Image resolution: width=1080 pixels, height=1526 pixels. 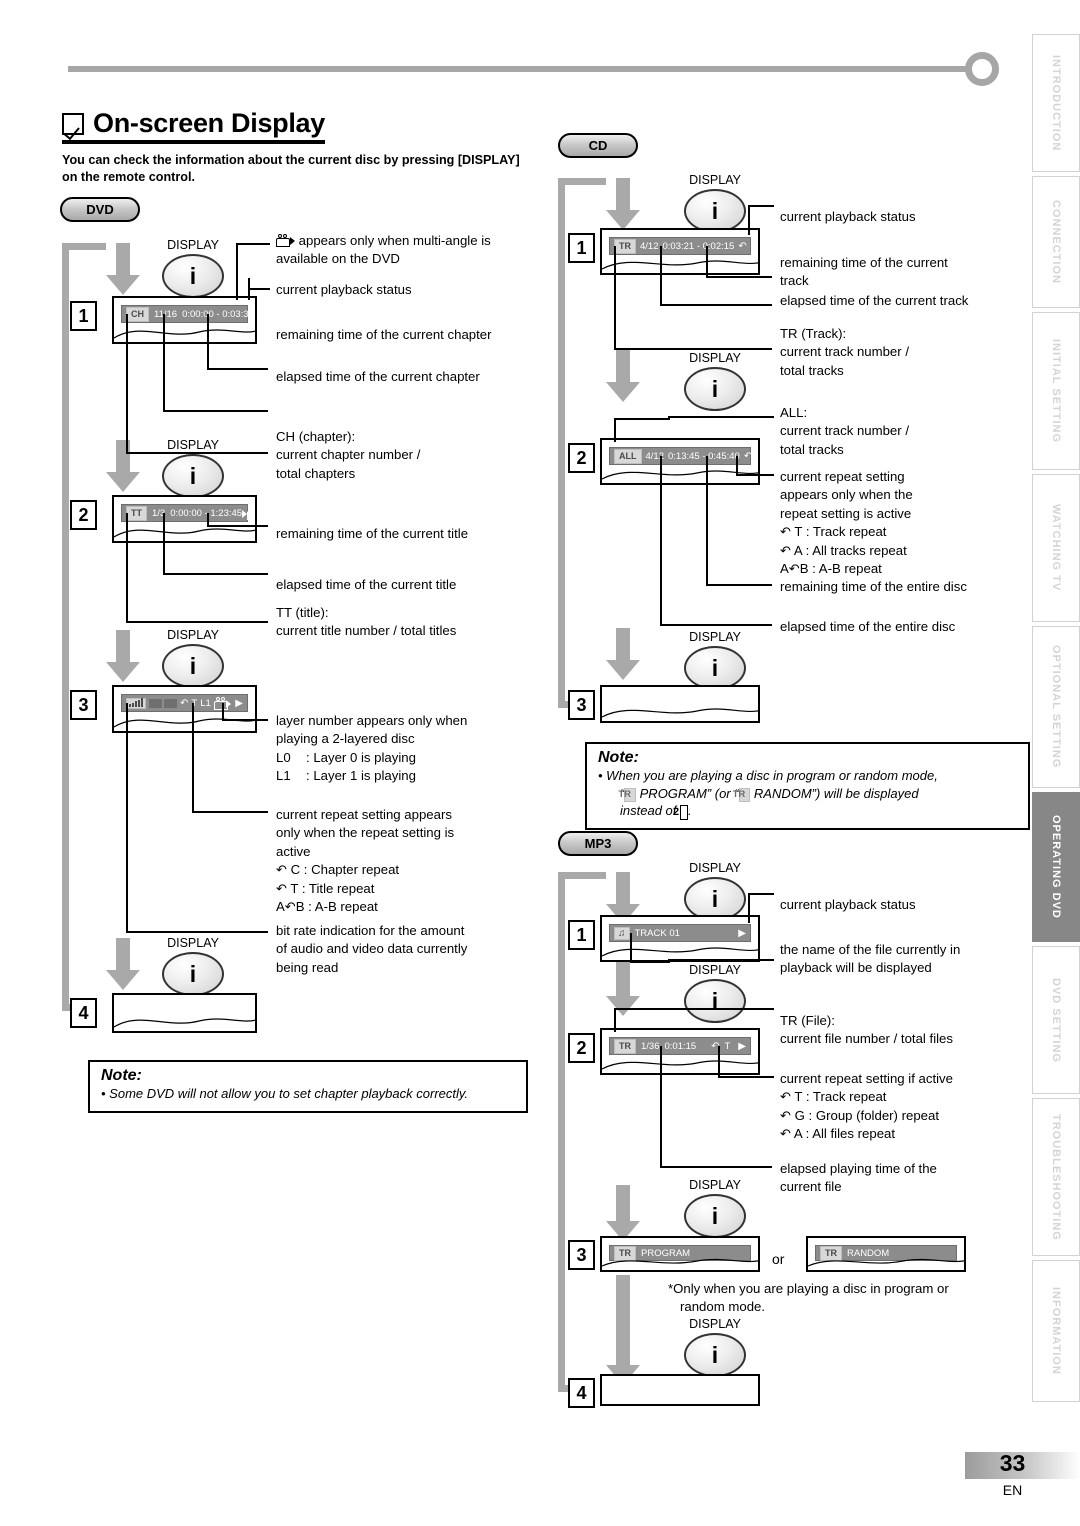 I want to click on badge-label: CD, so click(x=598, y=145).